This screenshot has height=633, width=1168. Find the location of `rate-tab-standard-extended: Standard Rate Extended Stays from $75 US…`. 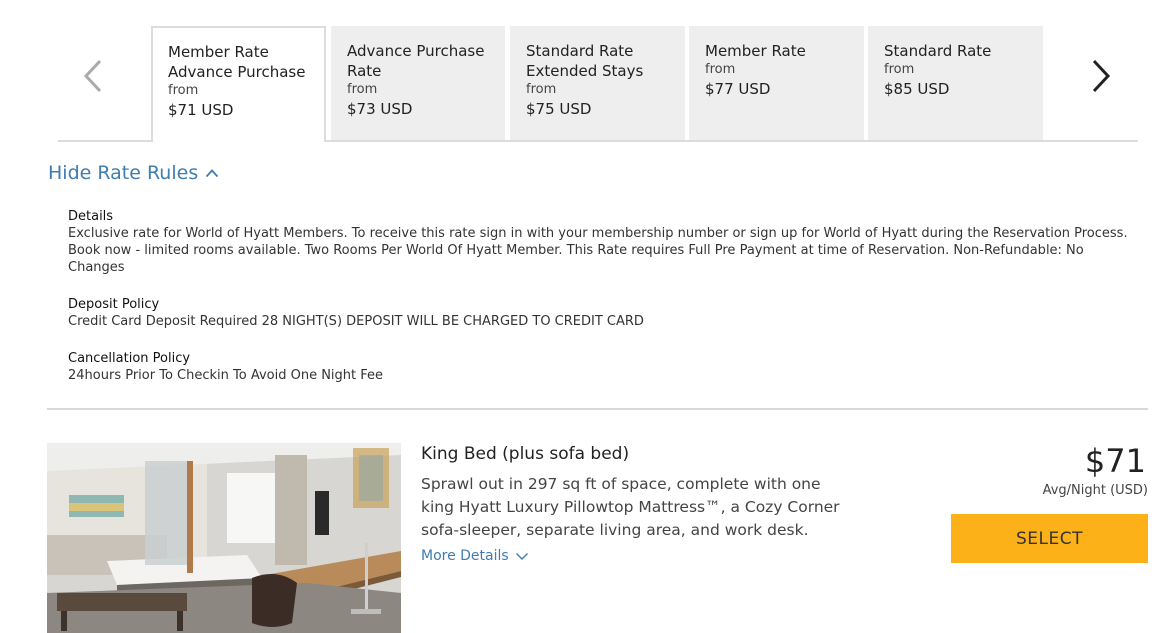

rate-tab-standard-extended: Standard Rate Extended Stays from $75 US… is located at coordinates (597, 83).